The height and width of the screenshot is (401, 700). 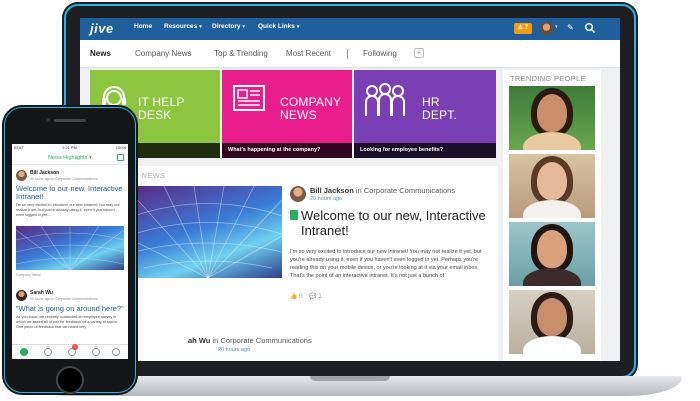 I want to click on people-group-icon, so click(x=385, y=99).